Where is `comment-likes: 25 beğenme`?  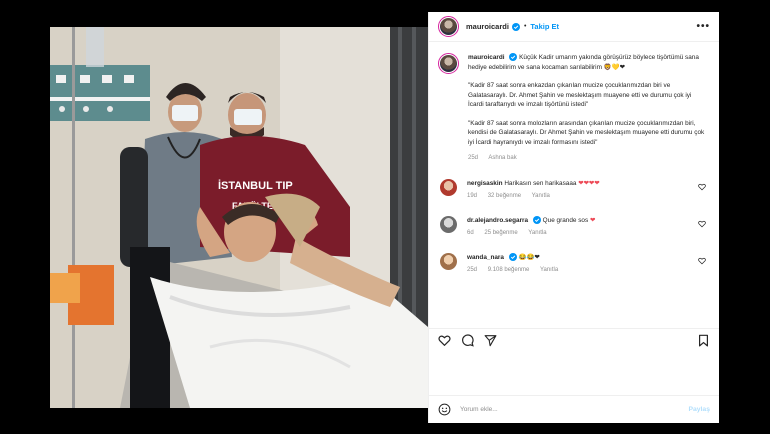 comment-likes: 25 beğenme is located at coordinates (500, 233).